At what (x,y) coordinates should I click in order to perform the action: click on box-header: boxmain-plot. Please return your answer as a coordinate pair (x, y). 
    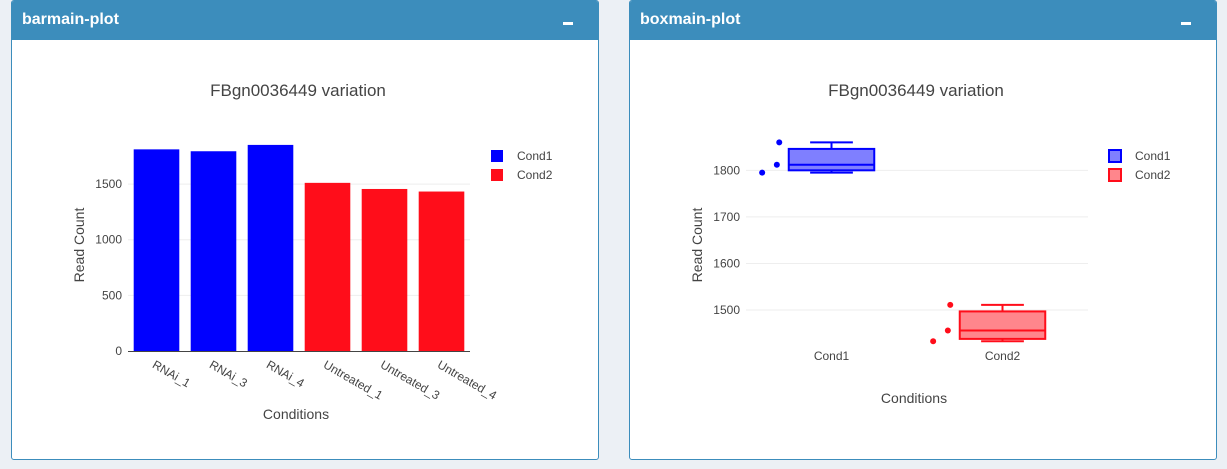
    Looking at the image, I should click on (923, 20).